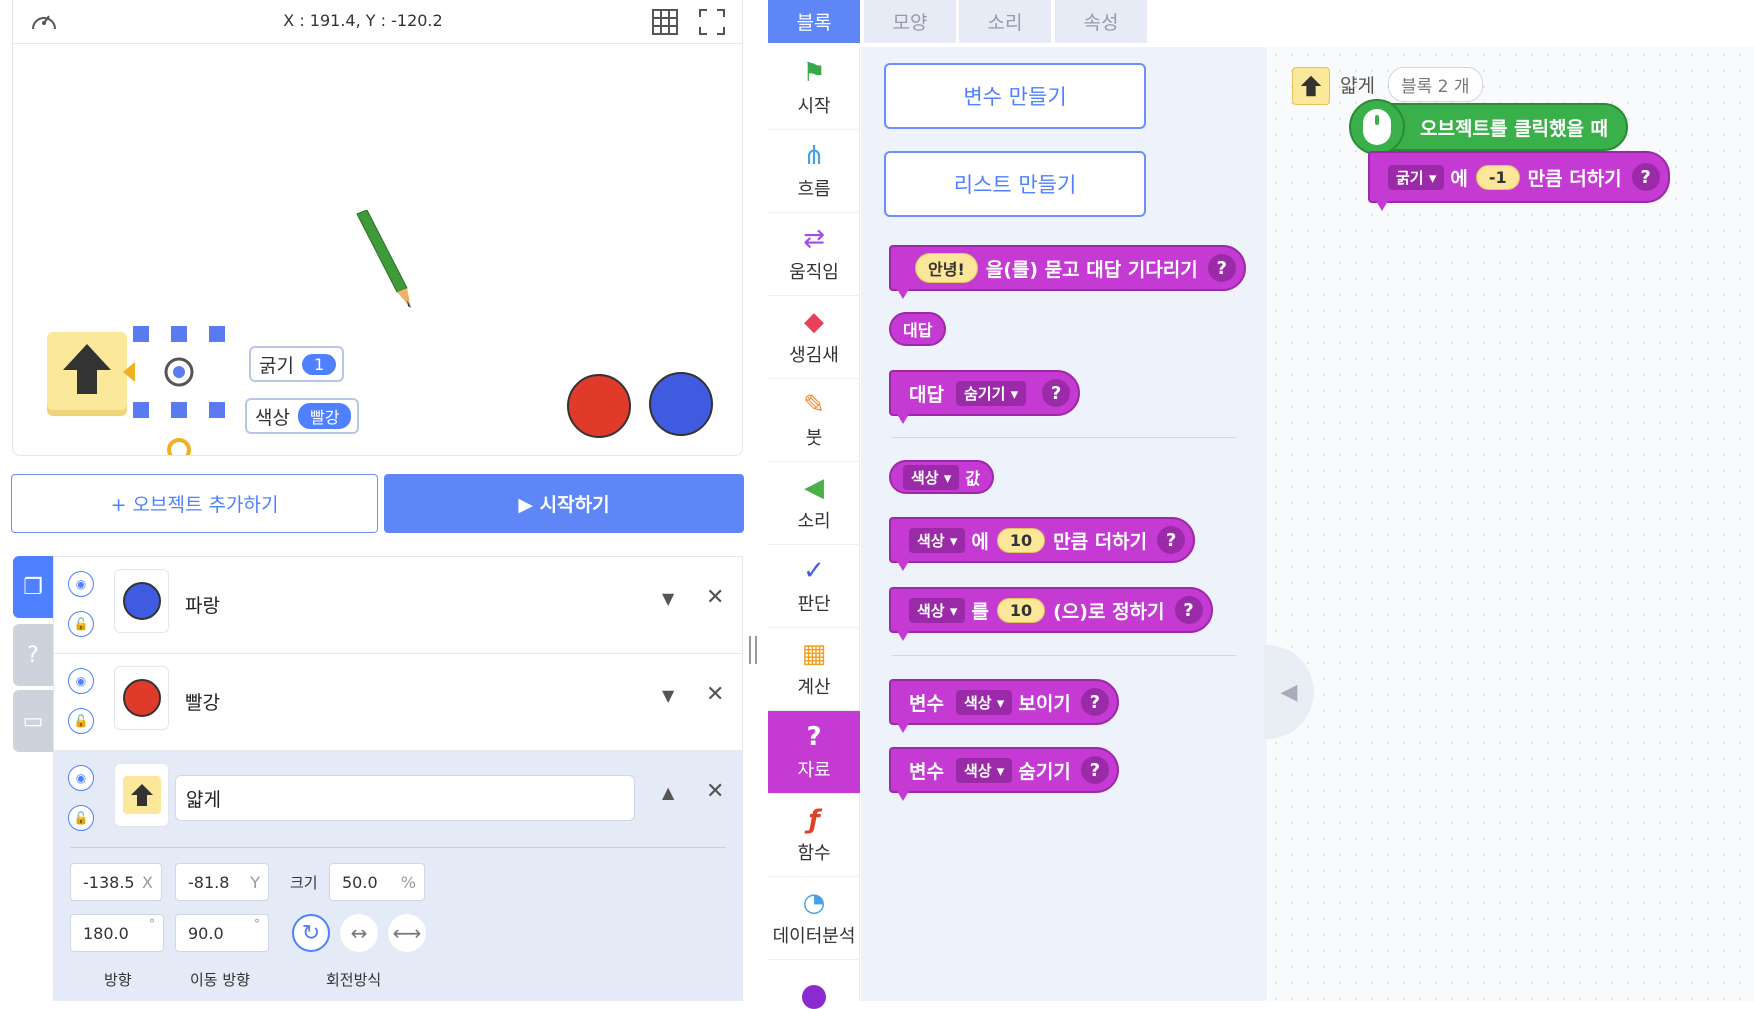 The width and height of the screenshot is (1754, 1009). What do you see at coordinates (1005, 21) in the screenshot?
I see `tab-sounds: 소리` at bounding box center [1005, 21].